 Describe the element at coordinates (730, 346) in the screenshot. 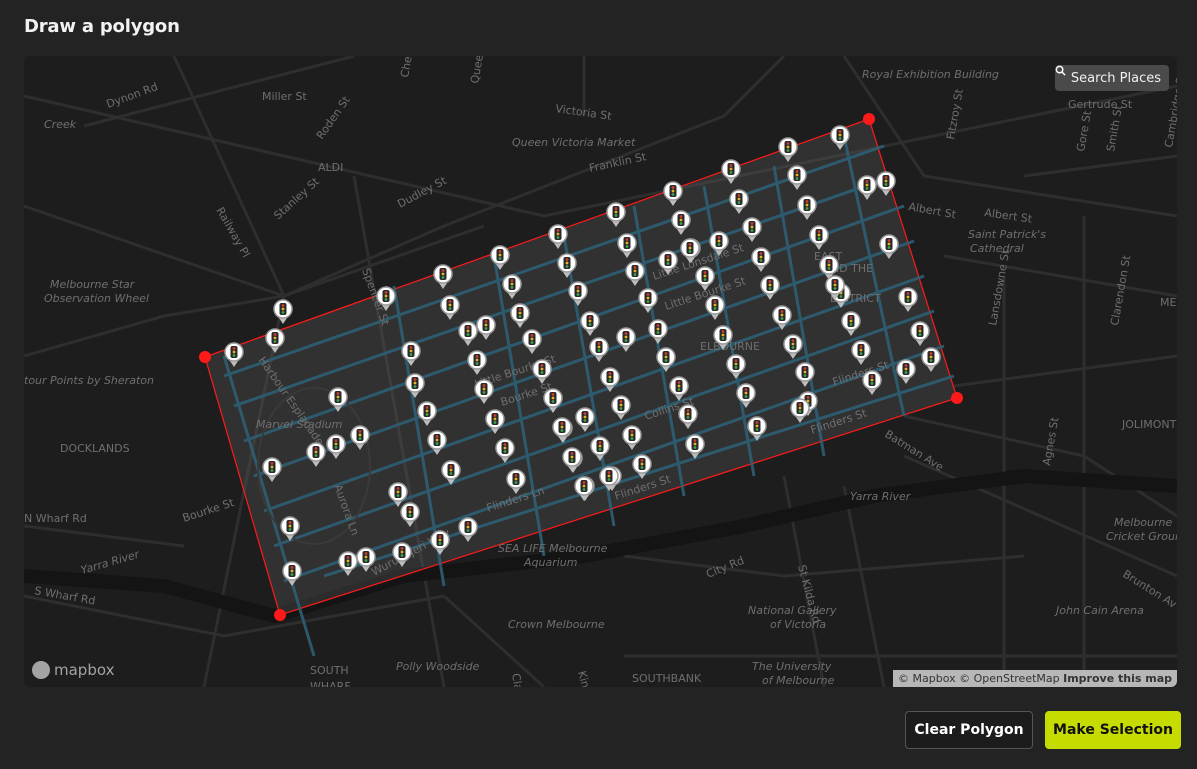

I see `map-label: ELBOURNE` at that location.